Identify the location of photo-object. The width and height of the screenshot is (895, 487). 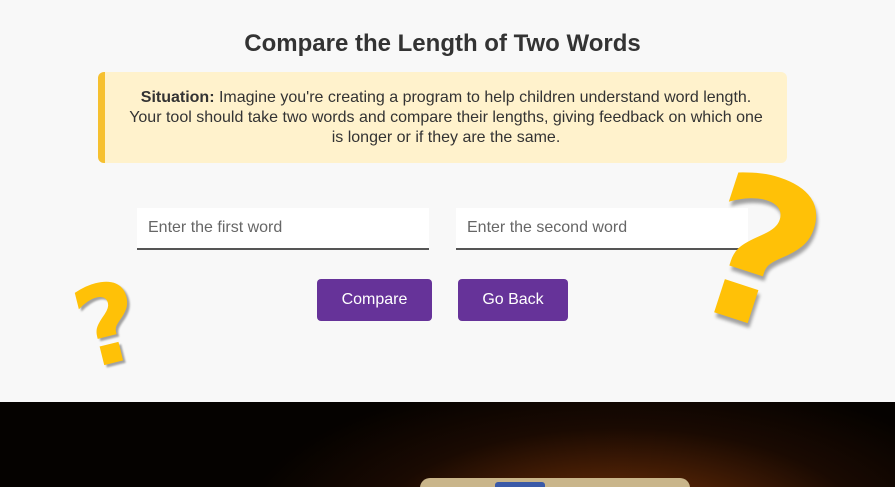
(555, 482).